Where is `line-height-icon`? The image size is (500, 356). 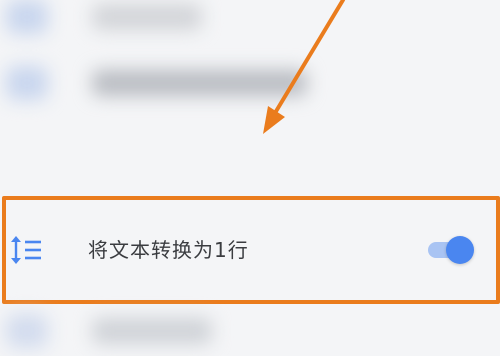 line-height-icon is located at coordinates (26, 250).